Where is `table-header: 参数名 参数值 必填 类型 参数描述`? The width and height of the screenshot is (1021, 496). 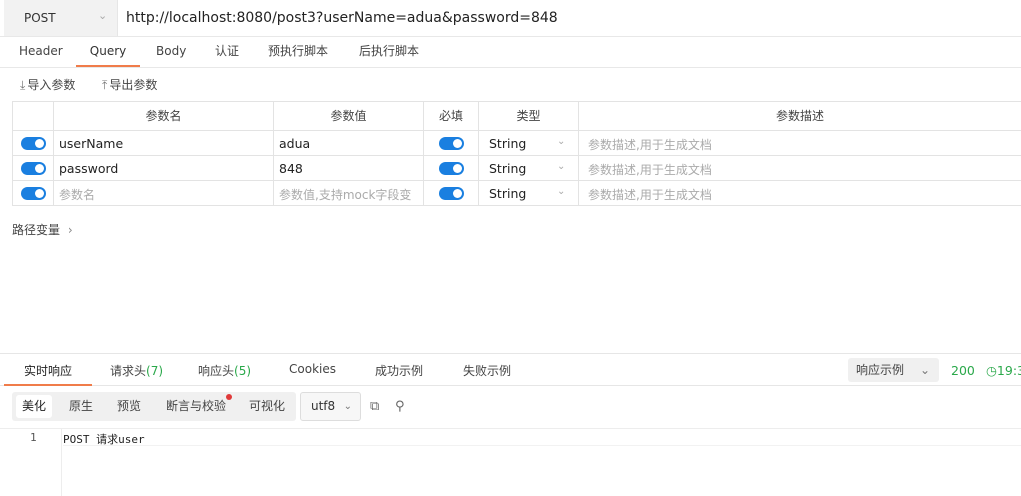 table-header: 参数名 参数值 必填 类型 参数描述 is located at coordinates (516, 116).